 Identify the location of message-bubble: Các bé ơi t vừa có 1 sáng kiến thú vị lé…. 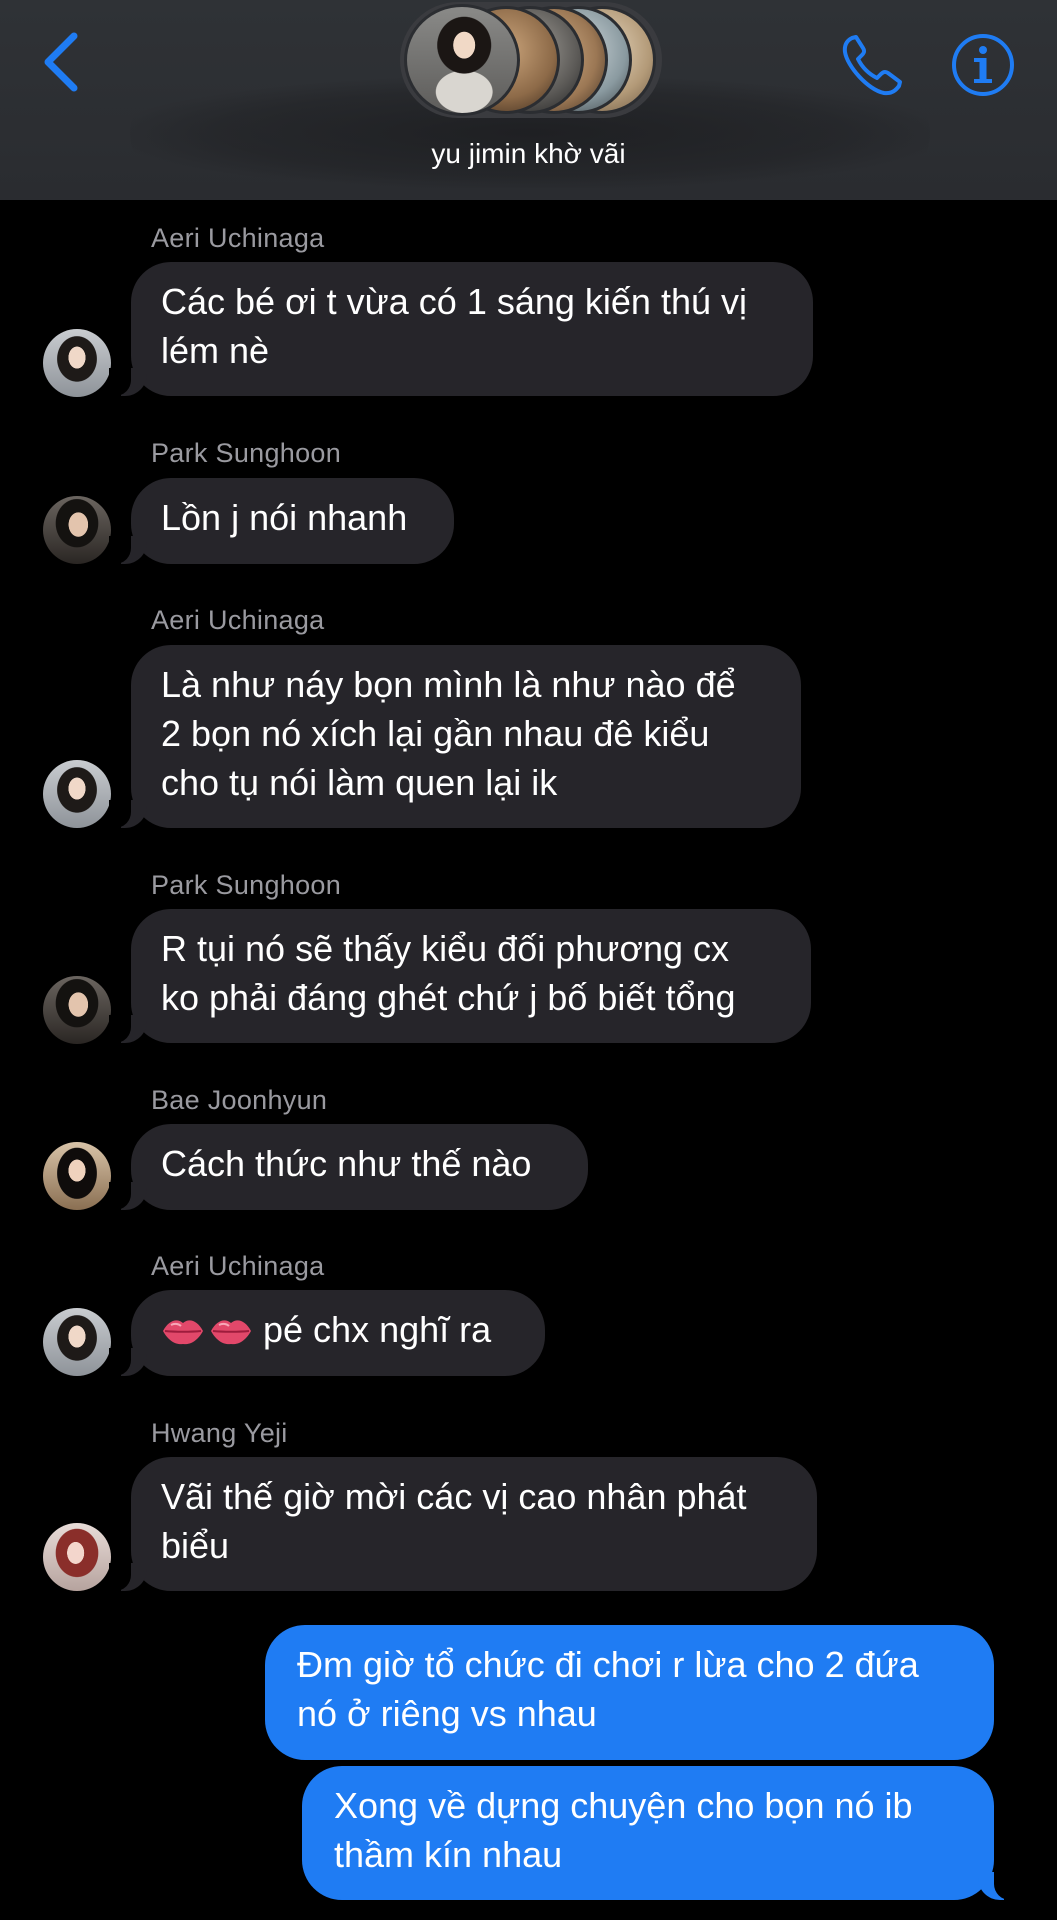
(461, 329).